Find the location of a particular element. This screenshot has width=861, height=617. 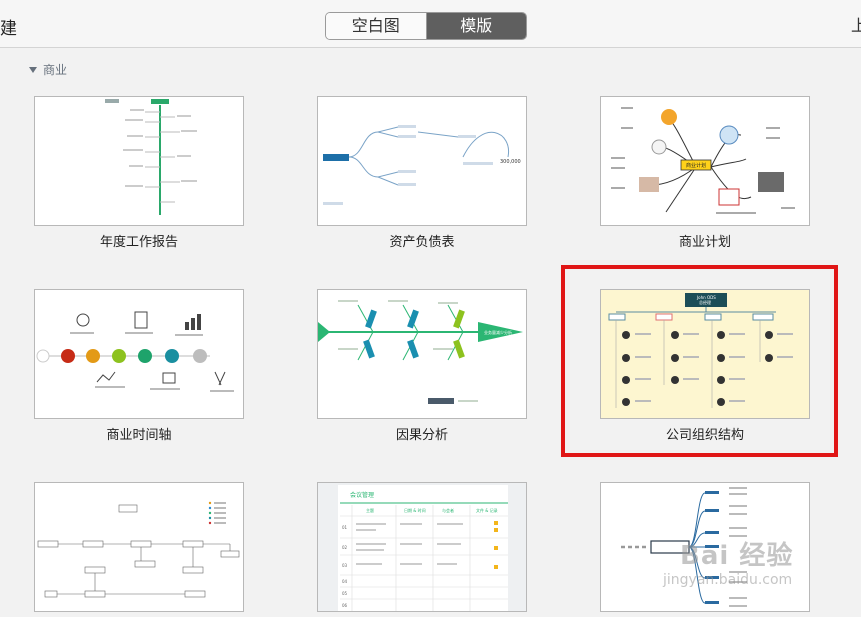

collapse-triangle-icon is located at coordinates (33, 69).